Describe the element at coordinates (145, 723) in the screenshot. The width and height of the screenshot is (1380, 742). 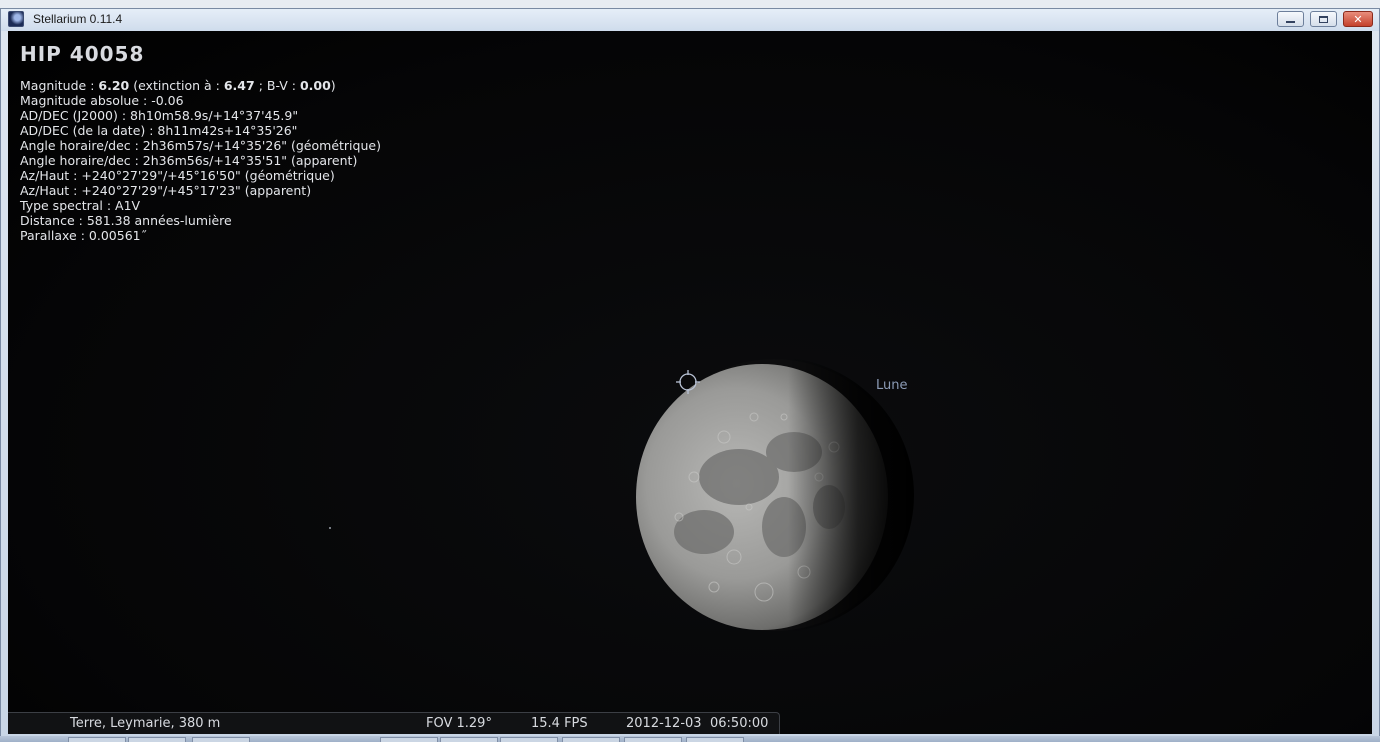
I see `location-text: Terre, Leymarie, 380 m` at that location.